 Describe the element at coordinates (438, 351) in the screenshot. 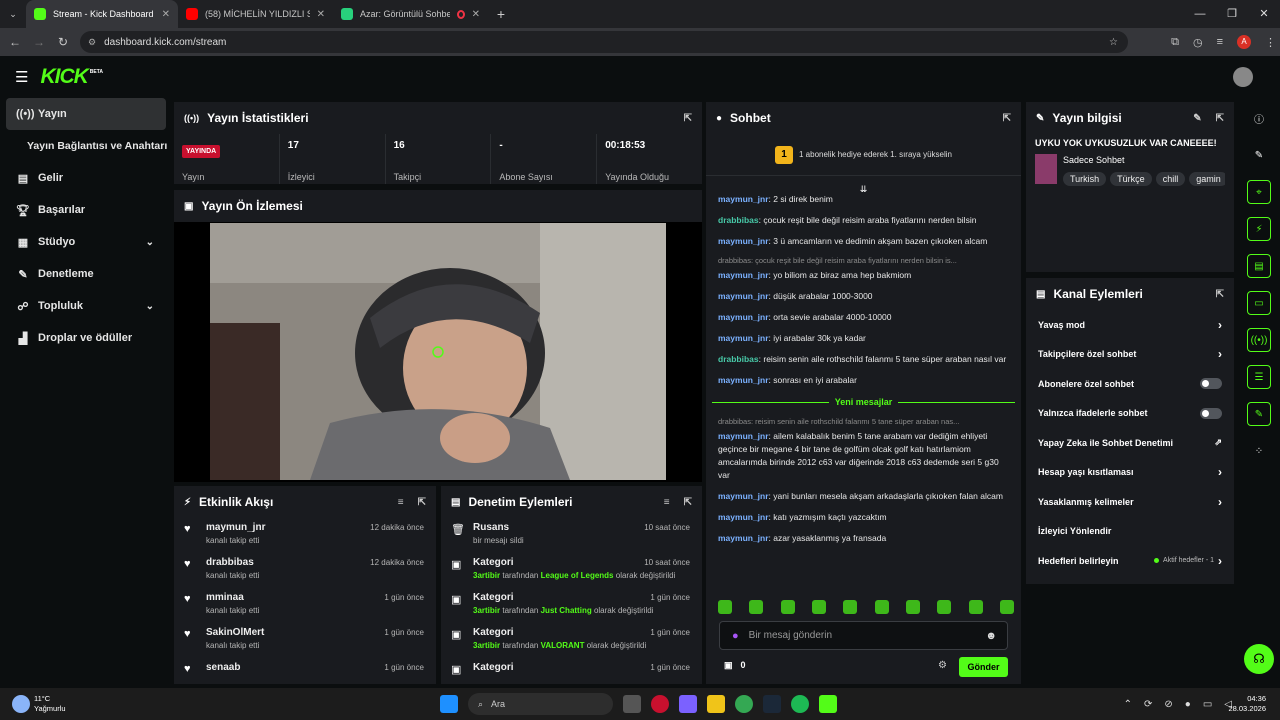

I see `stream-preview-video` at that location.